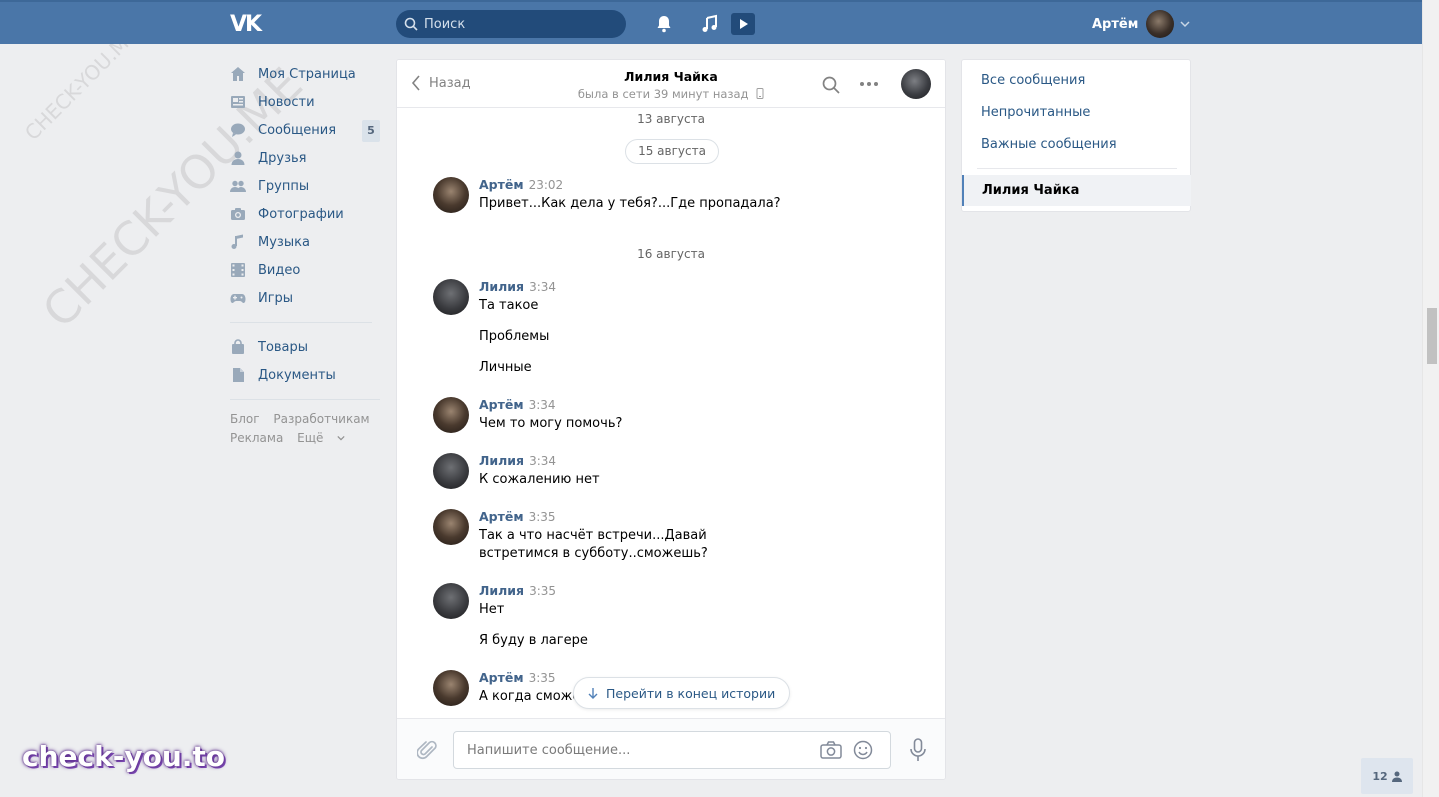 Image resolution: width=1439 pixels, height=797 pixels. I want to click on user-menu: Артём, so click(1141, 24).